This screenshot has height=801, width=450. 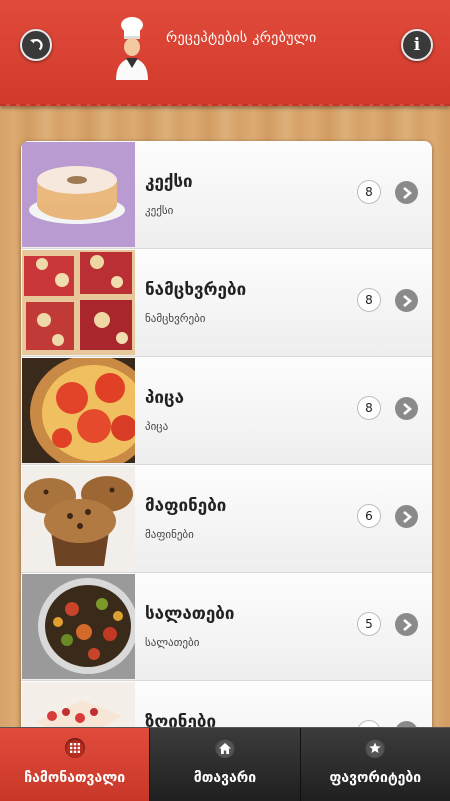 What do you see at coordinates (164, 398) in the screenshot?
I see `item-title: პიცა` at bounding box center [164, 398].